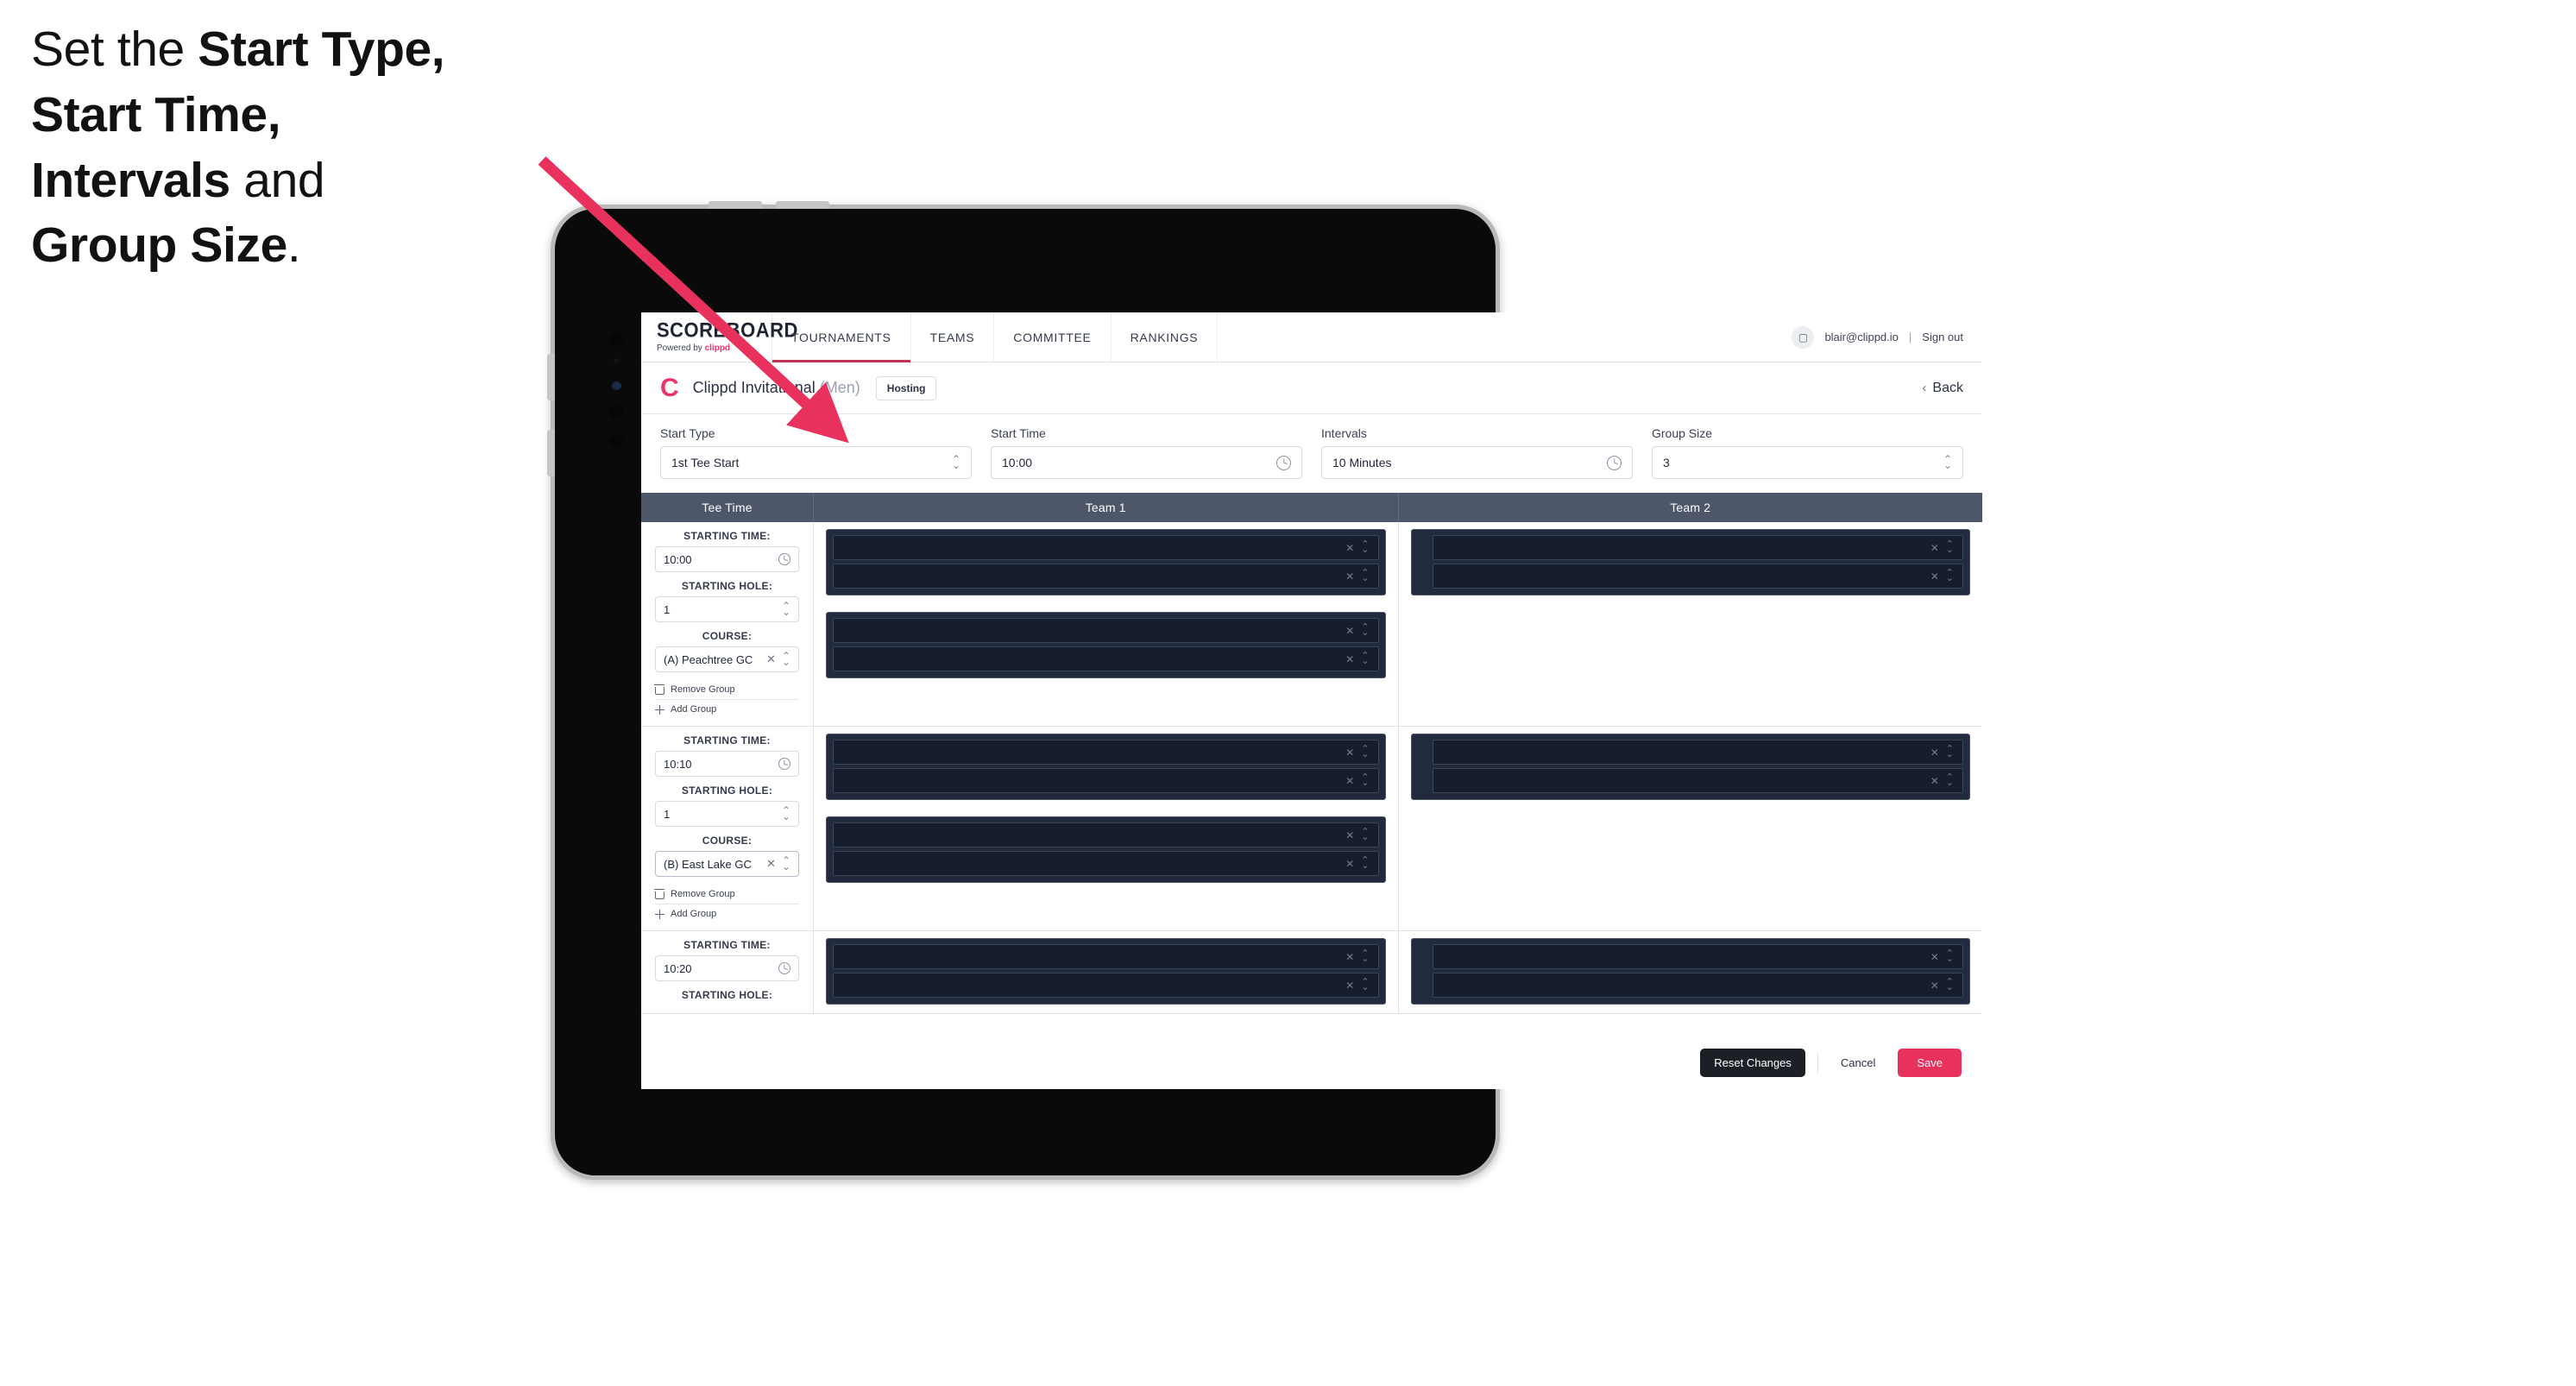 Image resolution: width=2576 pixels, height=1386 pixels. I want to click on side-button-lower, so click(551, 453).